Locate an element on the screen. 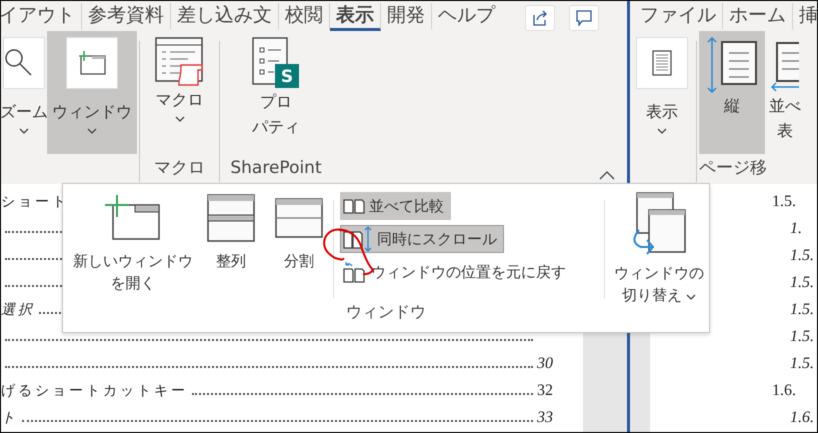  ribbon-button: 縦 is located at coordinates (732, 92).